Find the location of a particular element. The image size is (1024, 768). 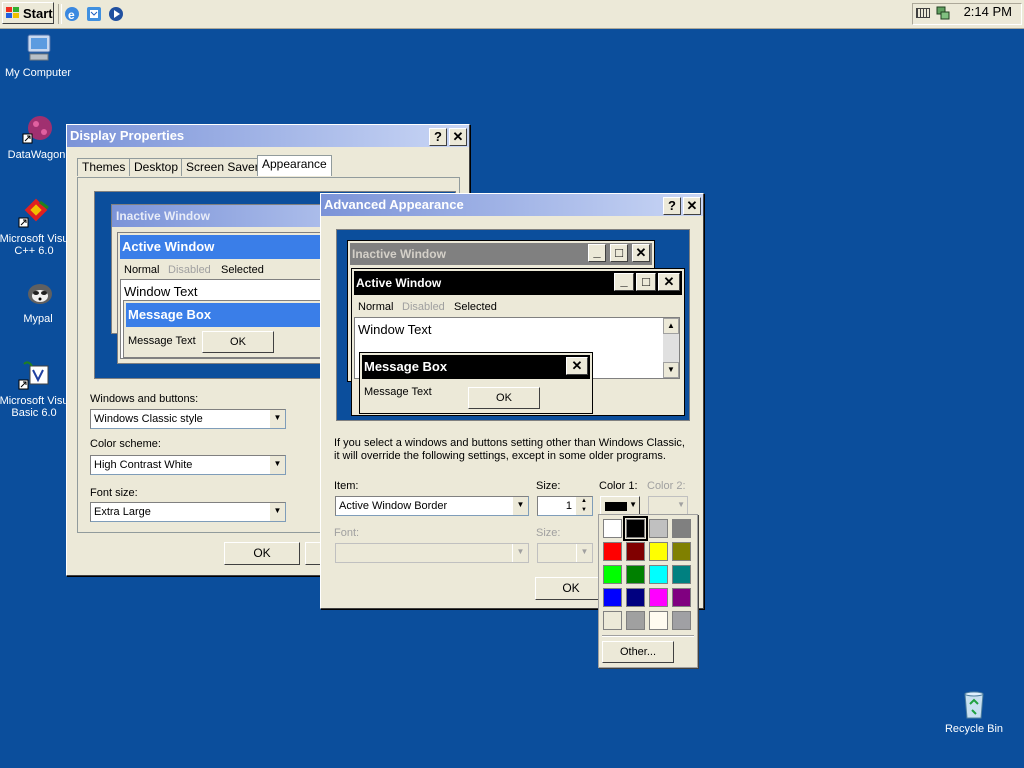

recycle-bin-icon is located at coordinates (974, 704).